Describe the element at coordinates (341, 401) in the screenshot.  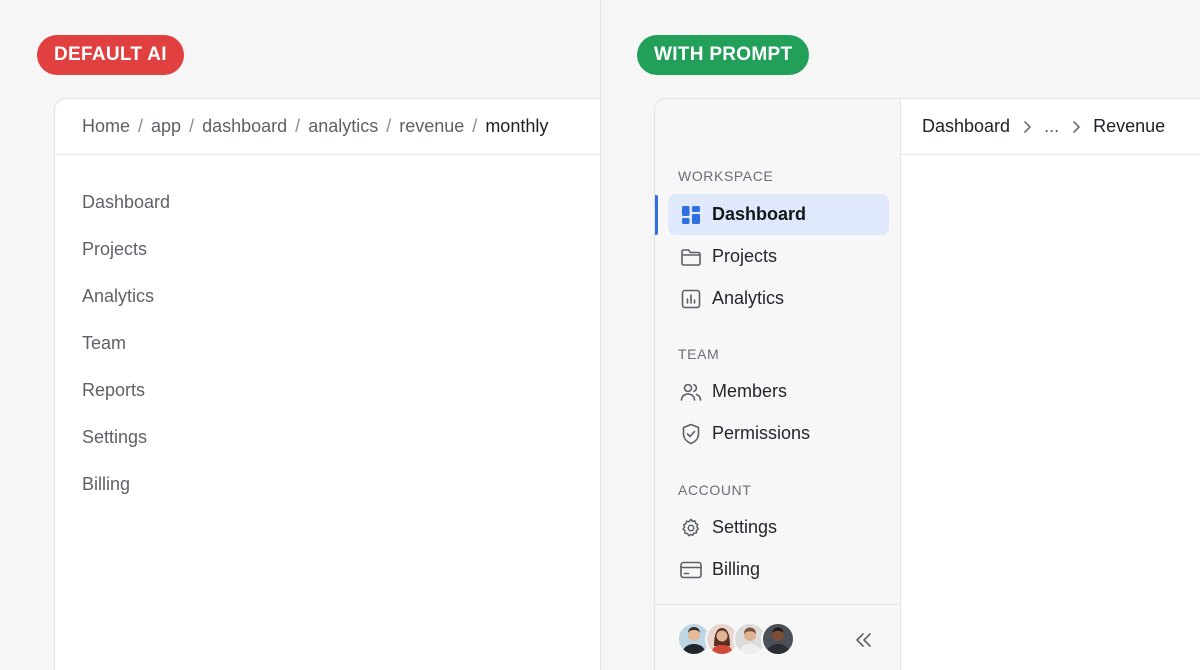
I see `nav-item-reports: Reports` at that location.